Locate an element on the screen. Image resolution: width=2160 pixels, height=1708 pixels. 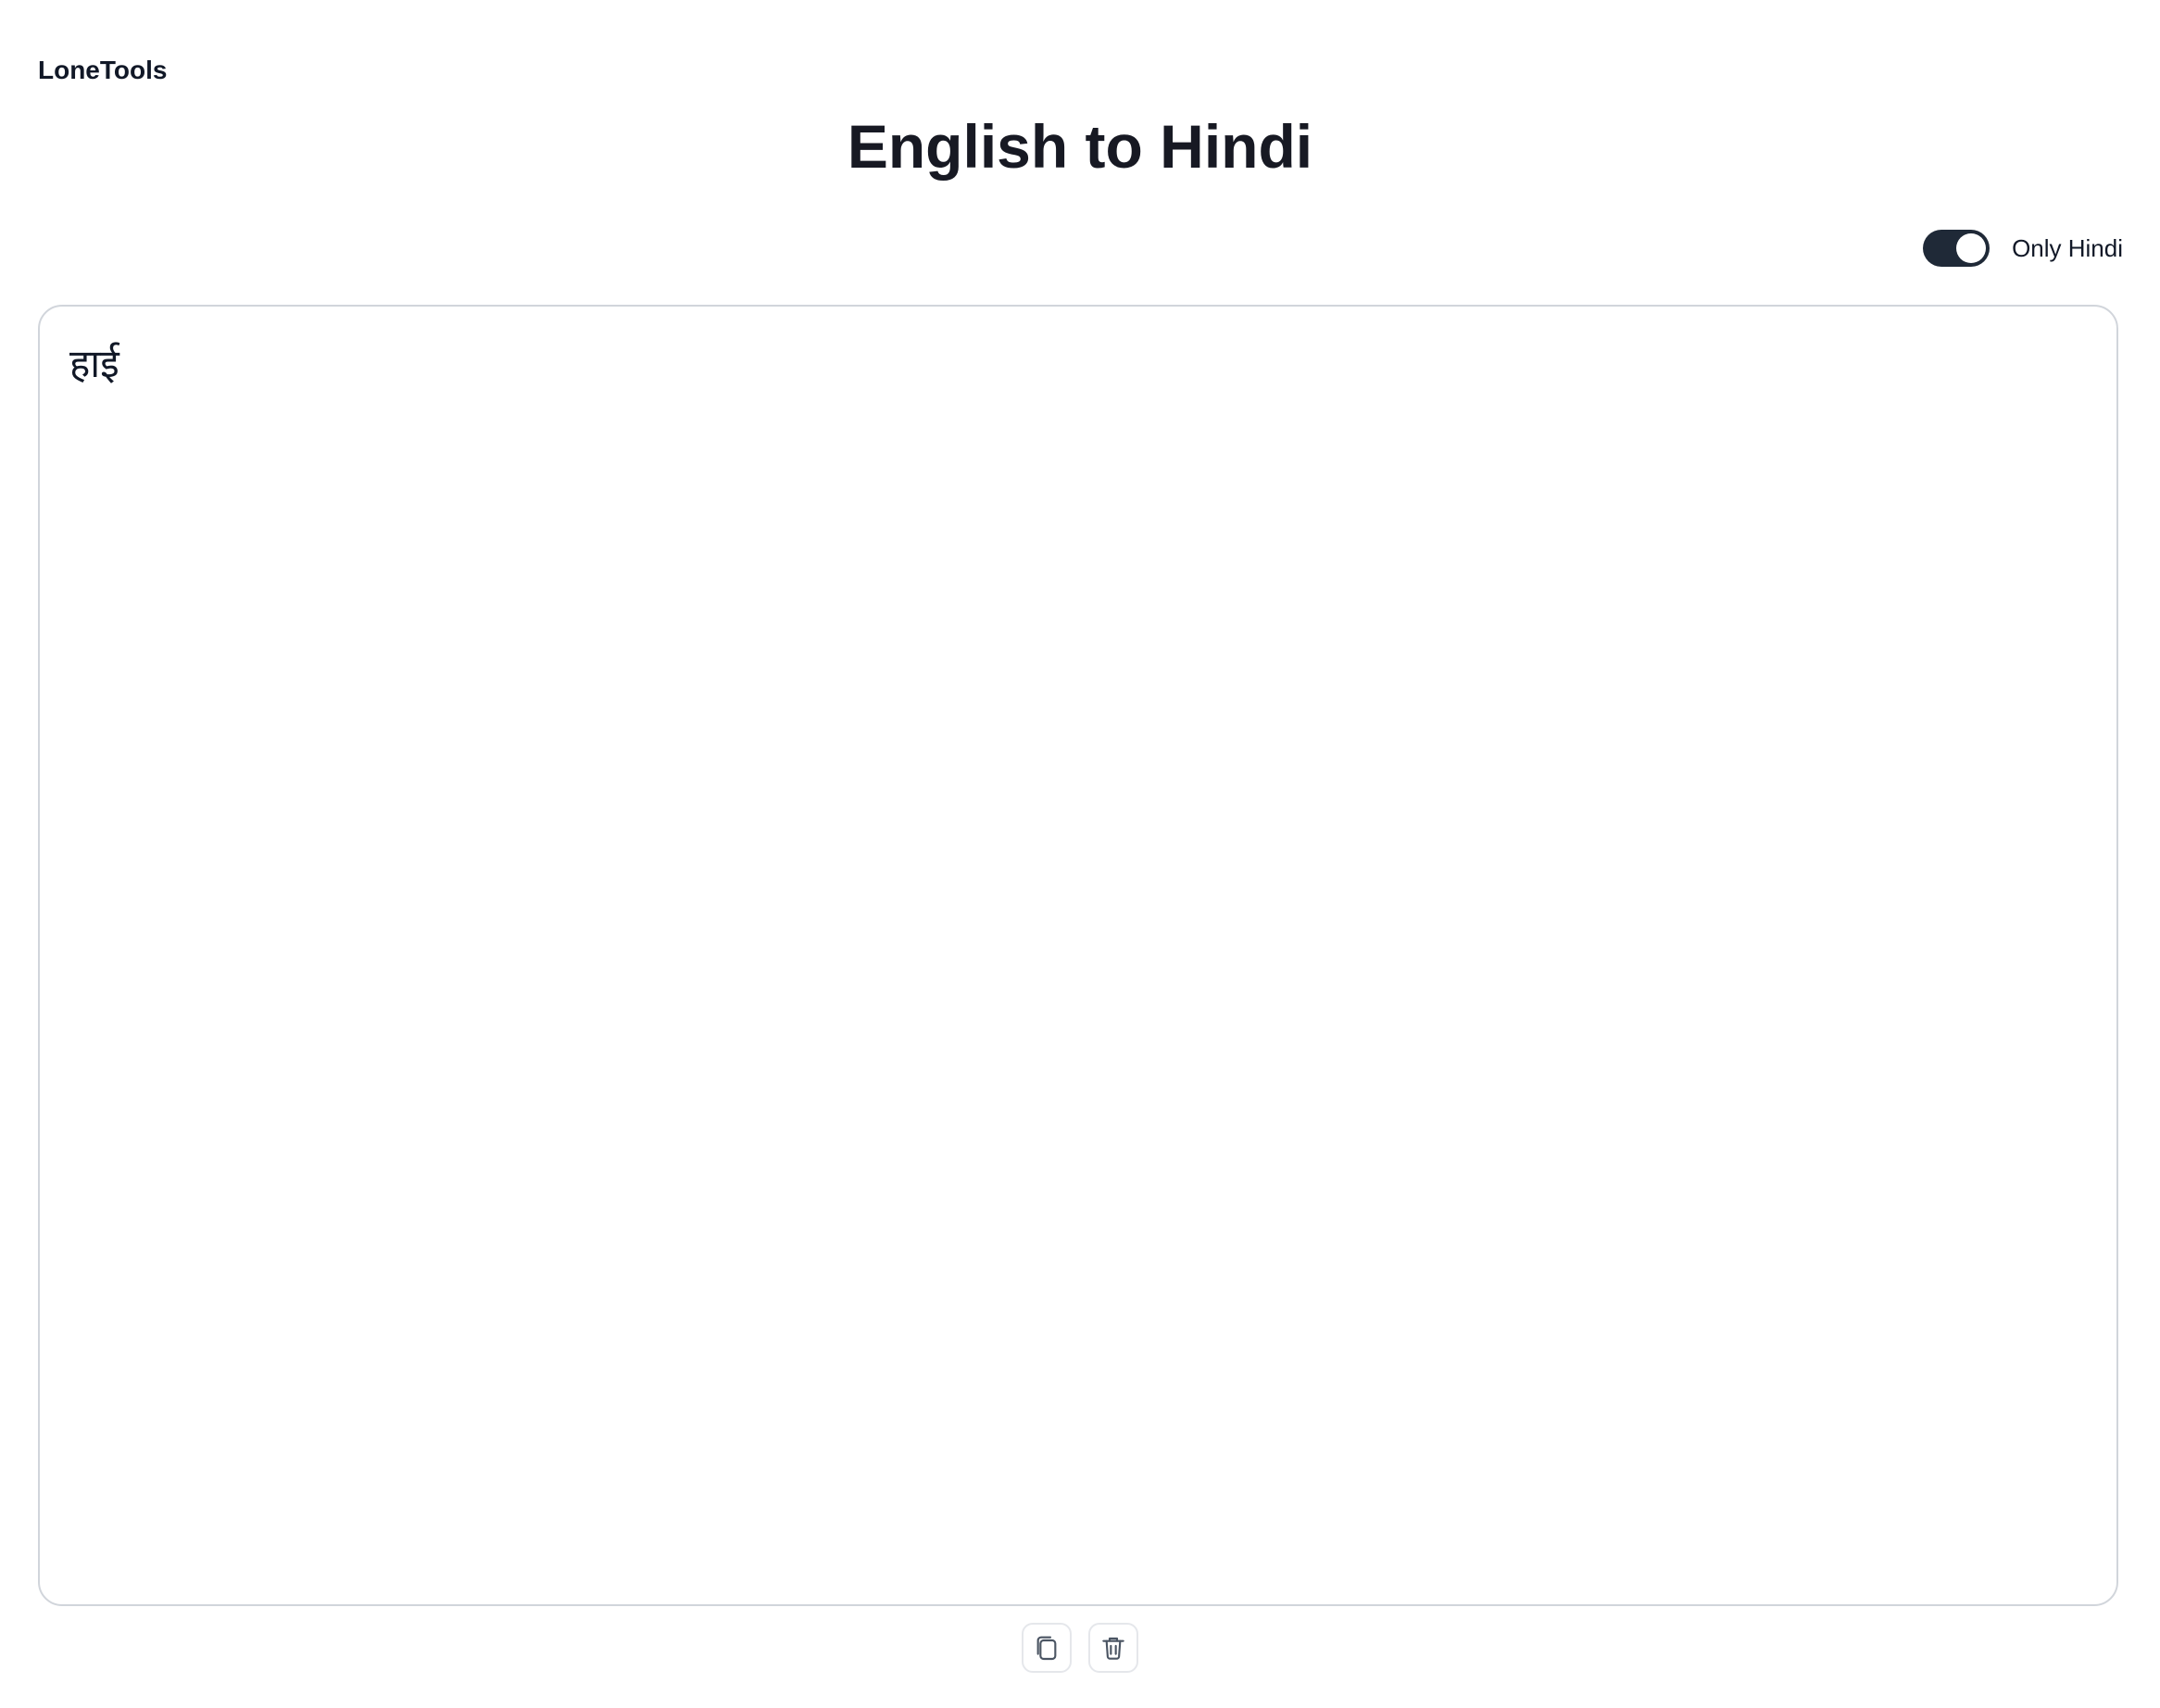
copy-button is located at coordinates (1047, 1648).